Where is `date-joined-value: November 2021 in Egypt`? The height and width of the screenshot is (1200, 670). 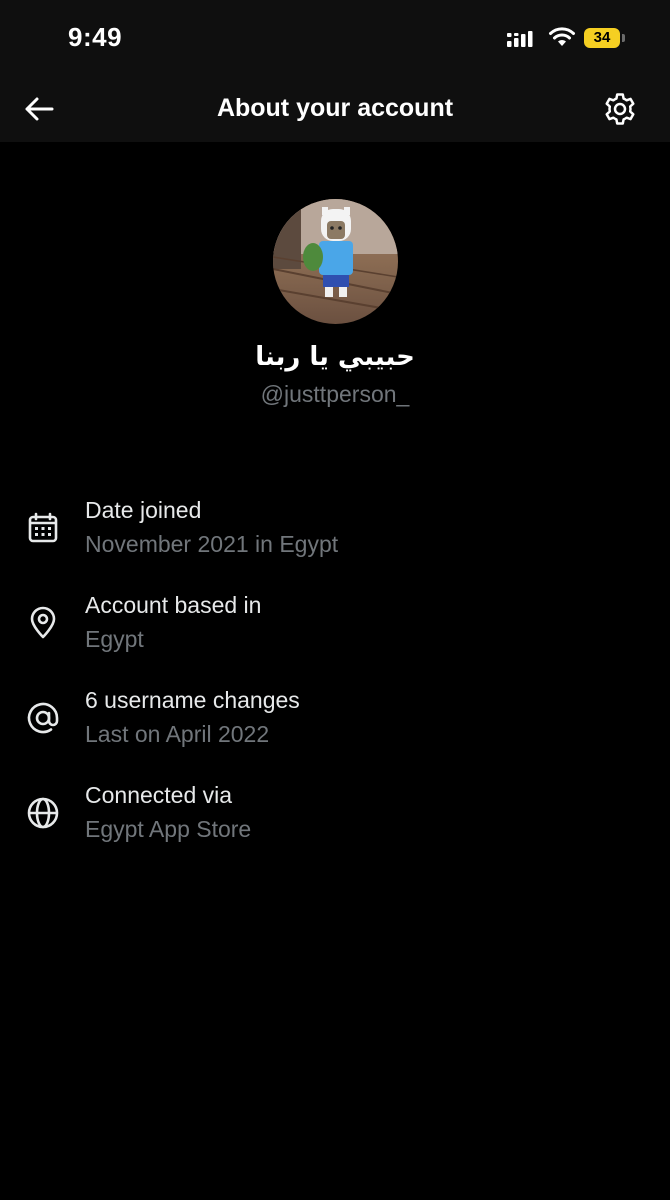 date-joined-value: November 2021 in Egypt is located at coordinates (212, 544).